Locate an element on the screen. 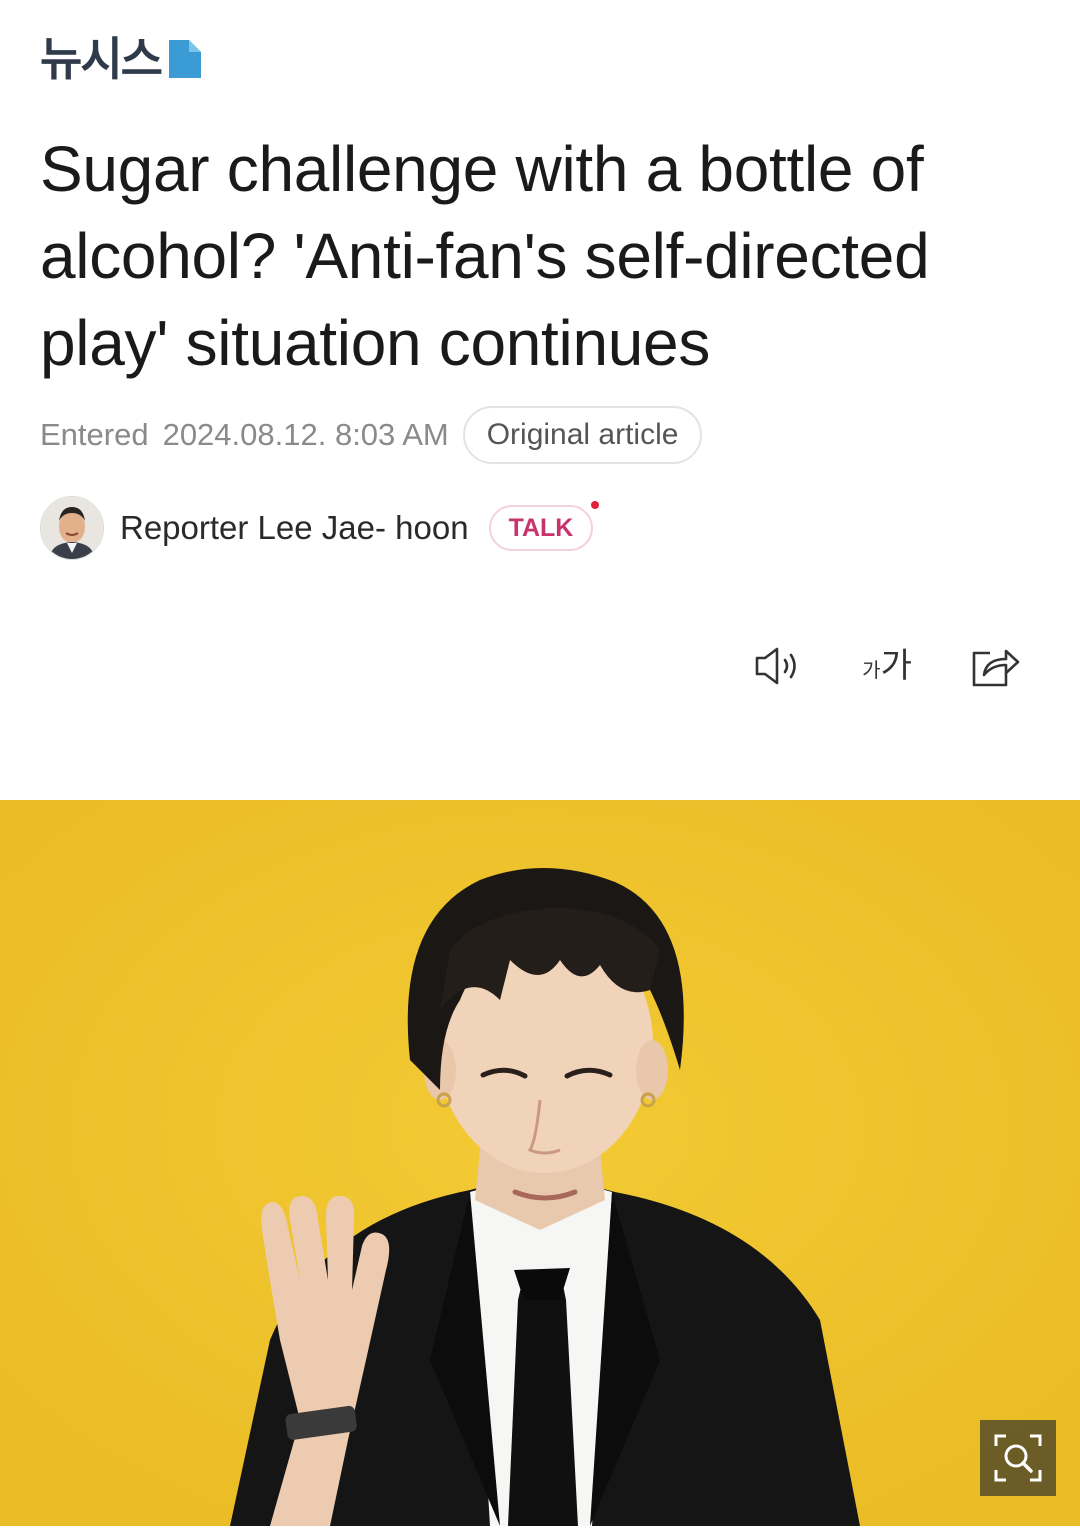  font-size-icon: 가가 is located at coordinates (887, 666).